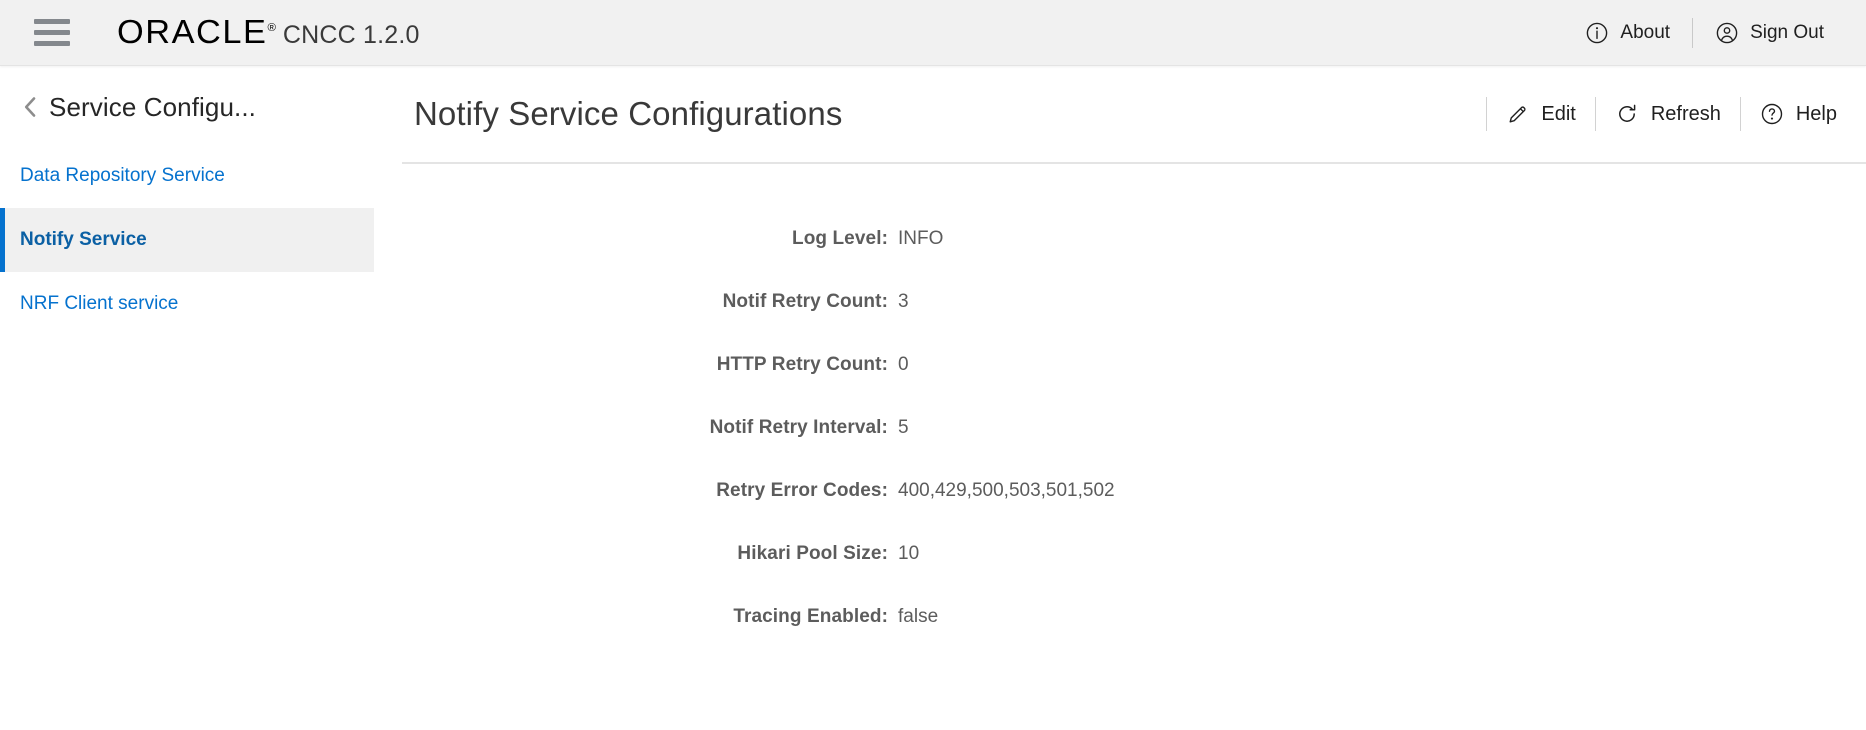 Image resolution: width=1866 pixels, height=730 pixels. I want to click on main-action-bar: Edit Refresh Help, so click(1671, 114).